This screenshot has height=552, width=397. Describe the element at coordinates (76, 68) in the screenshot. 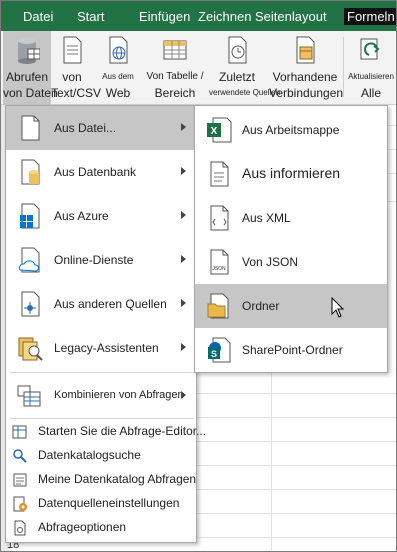

I see `from-text-csv-button: von Text/CSV` at that location.